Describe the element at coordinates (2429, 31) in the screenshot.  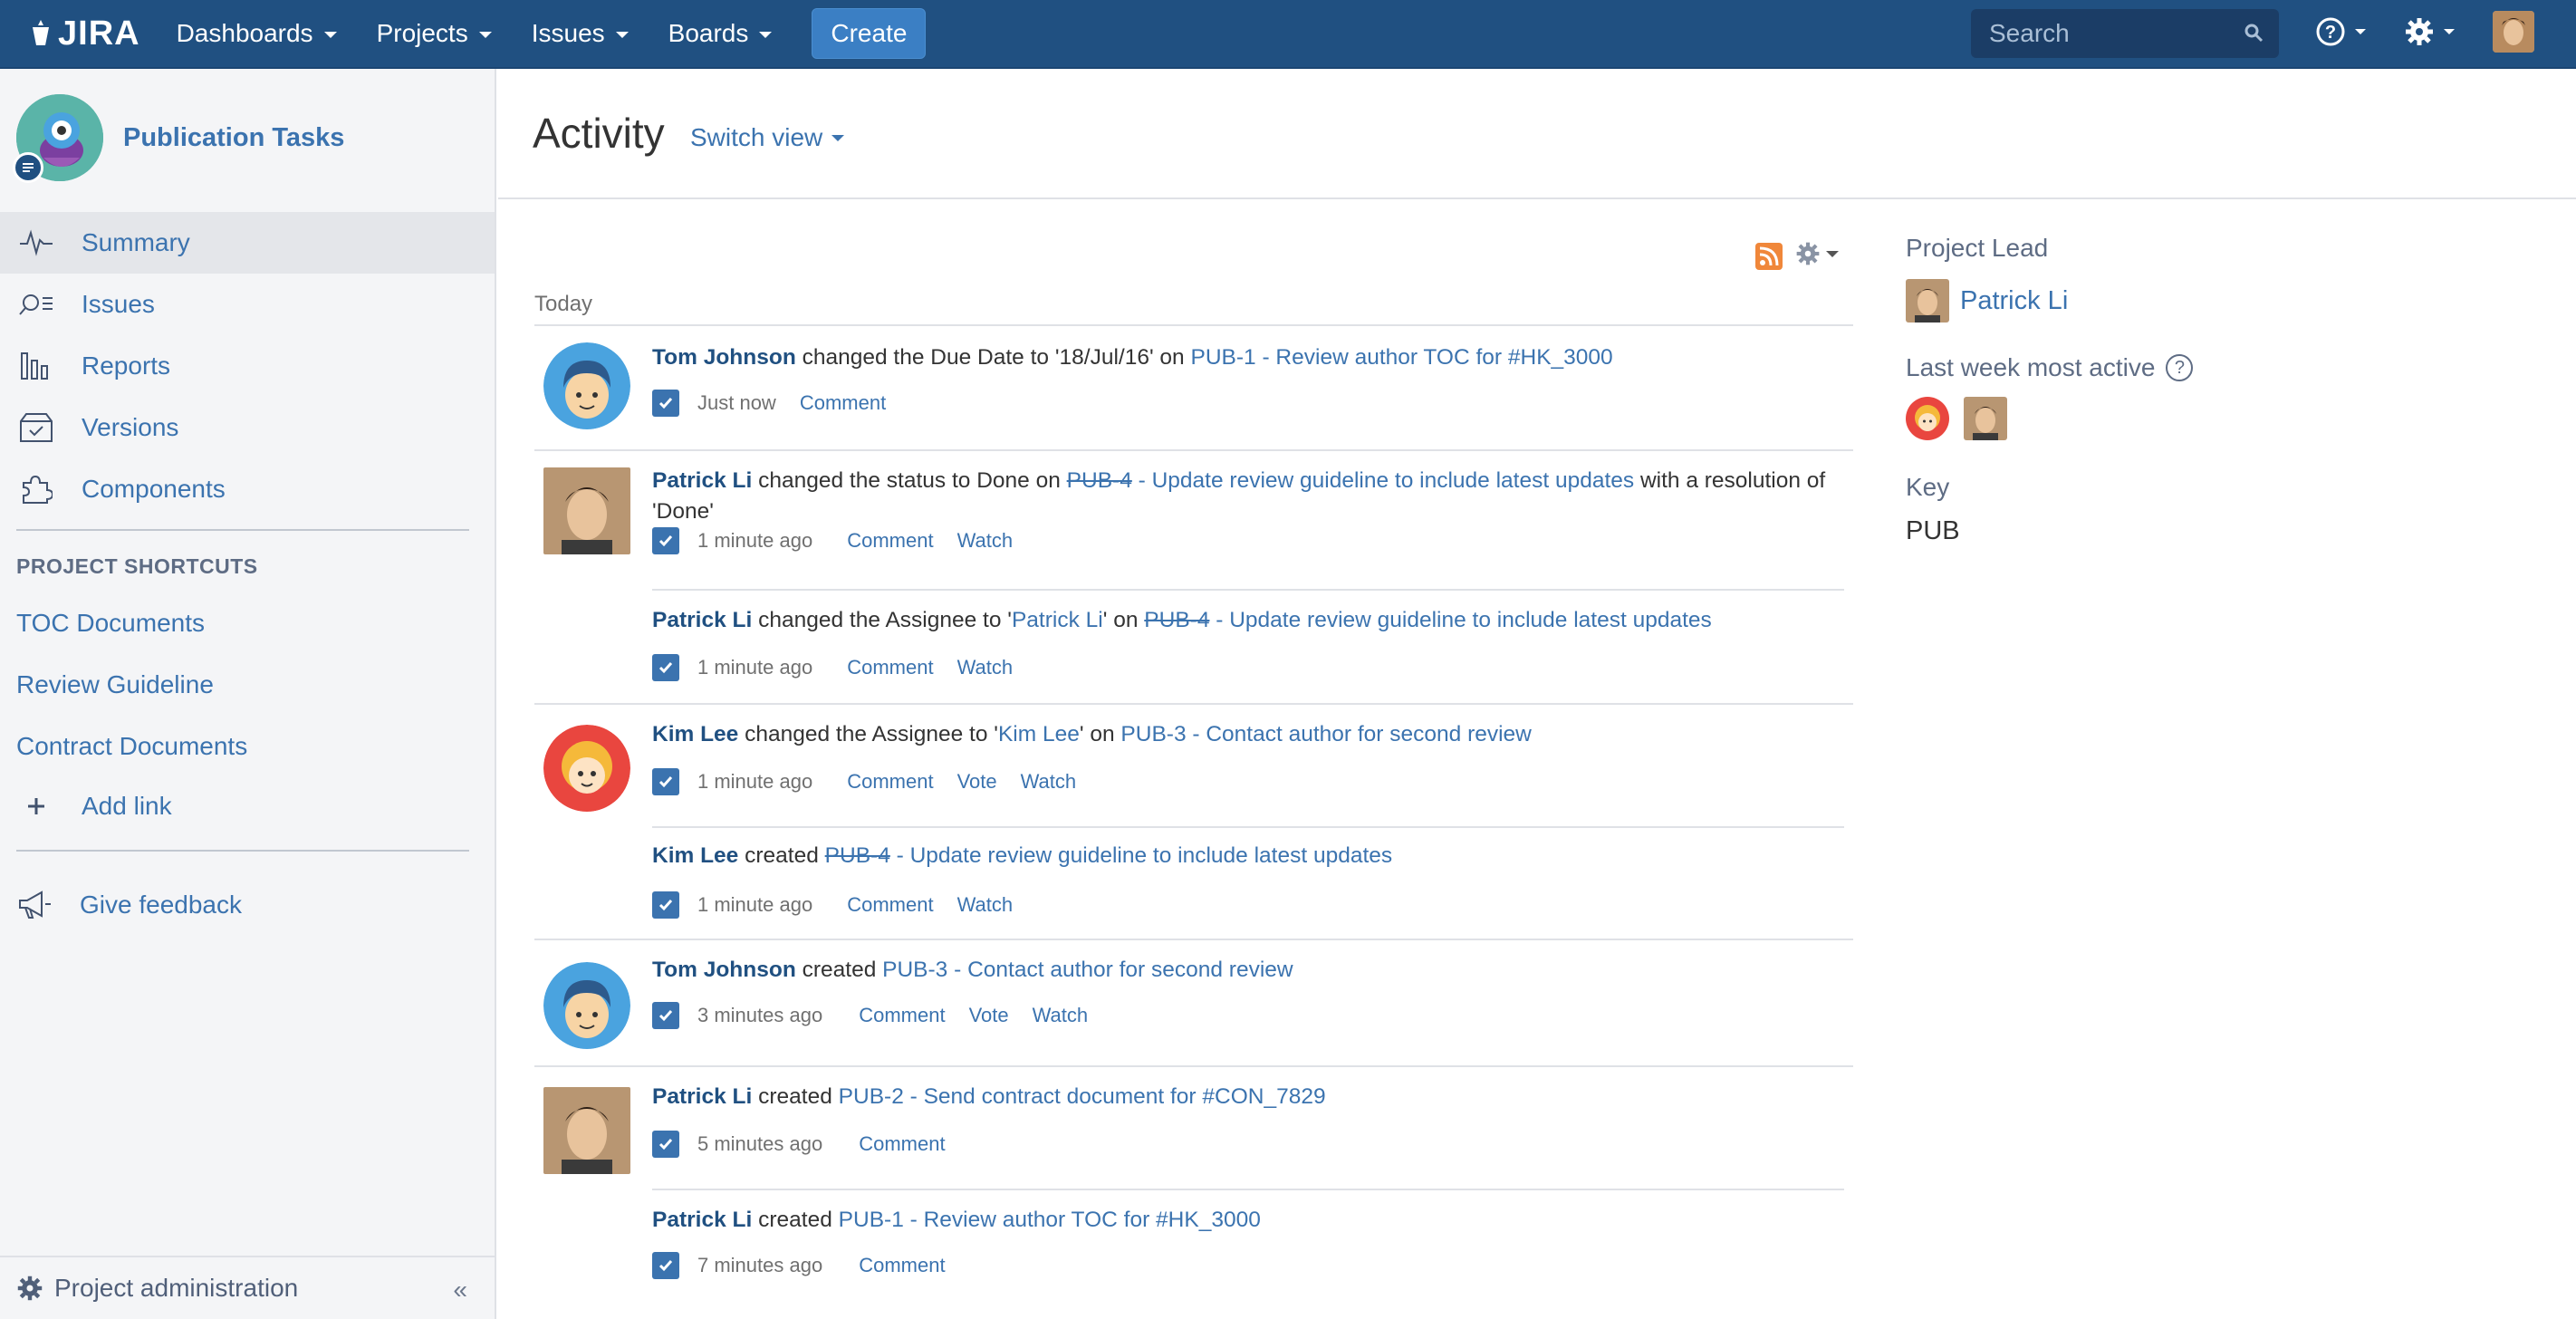
I see `settings-menu` at that location.